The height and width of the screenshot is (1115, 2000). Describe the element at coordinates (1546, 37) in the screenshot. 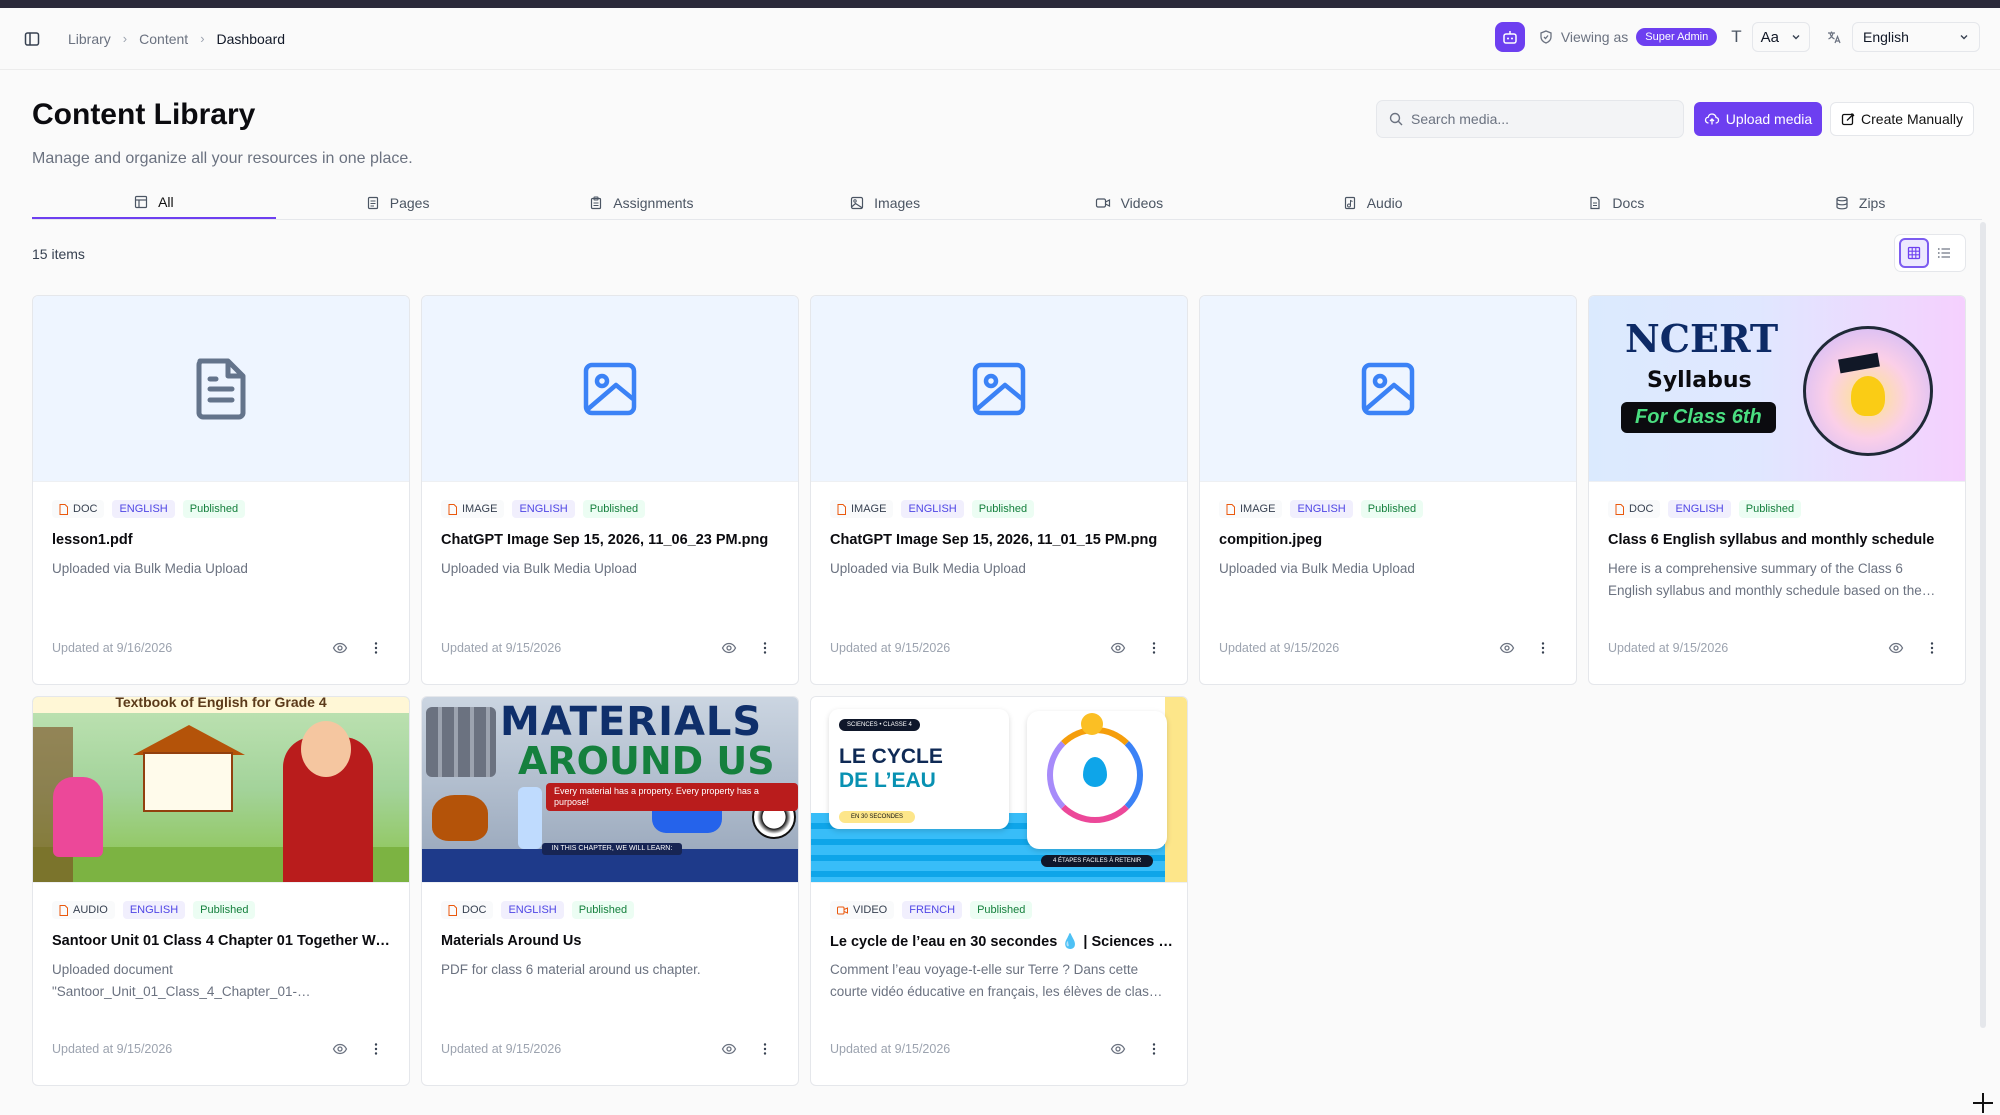

I see `shield-icon` at that location.